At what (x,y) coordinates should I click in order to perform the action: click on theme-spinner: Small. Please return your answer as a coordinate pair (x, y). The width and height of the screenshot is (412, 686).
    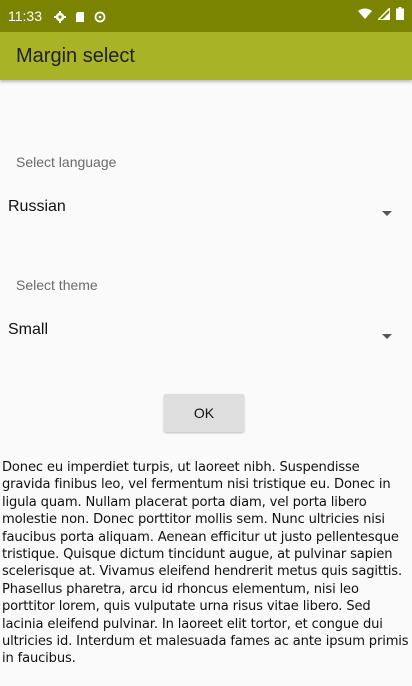
    Looking at the image, I should click on (206, 330).